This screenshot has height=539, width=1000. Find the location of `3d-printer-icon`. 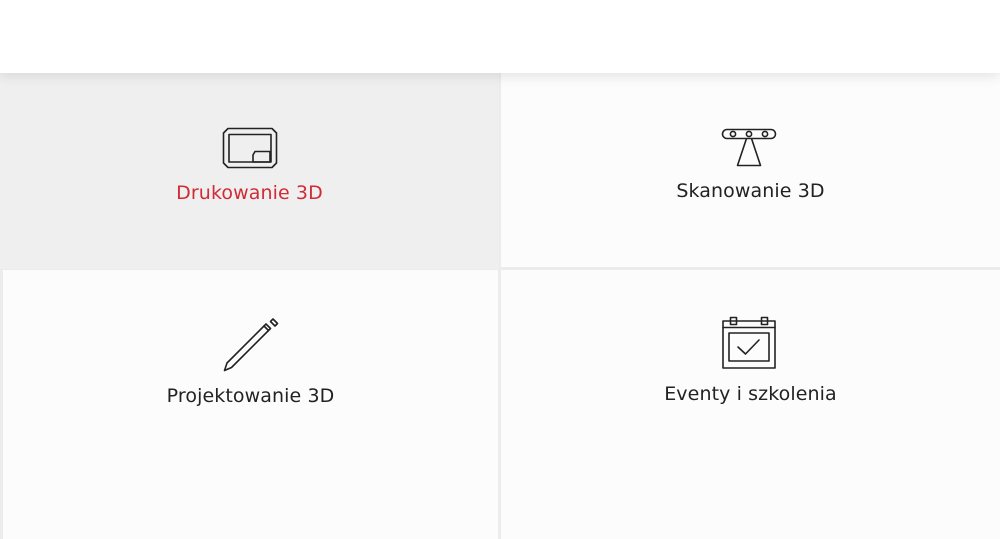

3d-printer-icon is located at coordinates (250, 148).